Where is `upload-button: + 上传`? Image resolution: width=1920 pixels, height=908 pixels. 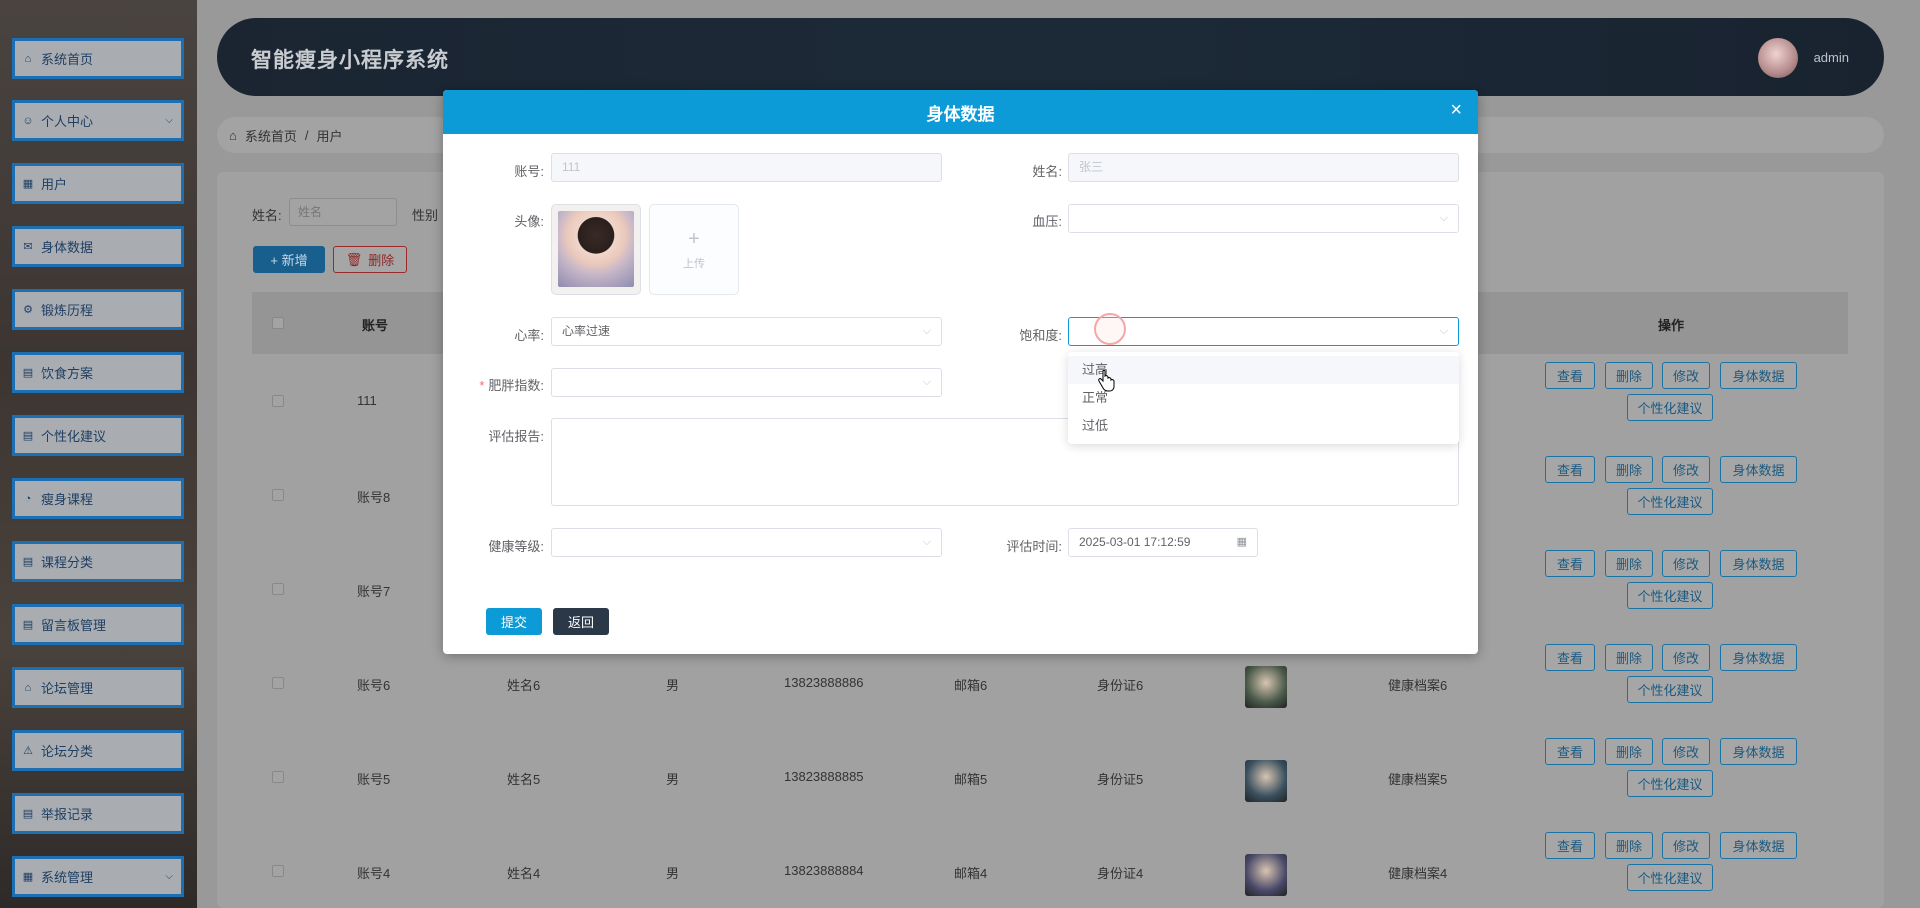
upload-button: + 上传 is located at coordinates (694, 249).